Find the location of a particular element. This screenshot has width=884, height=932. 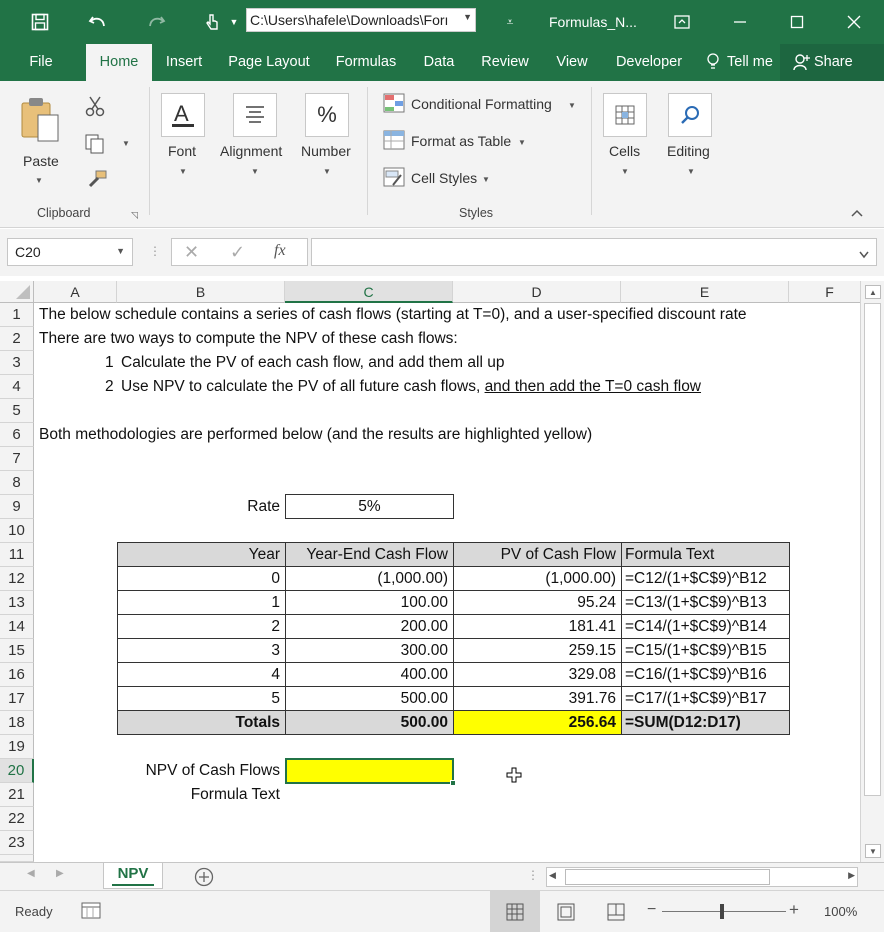

table-cell-pv: 259.15 is located at coordinates (537, 650).